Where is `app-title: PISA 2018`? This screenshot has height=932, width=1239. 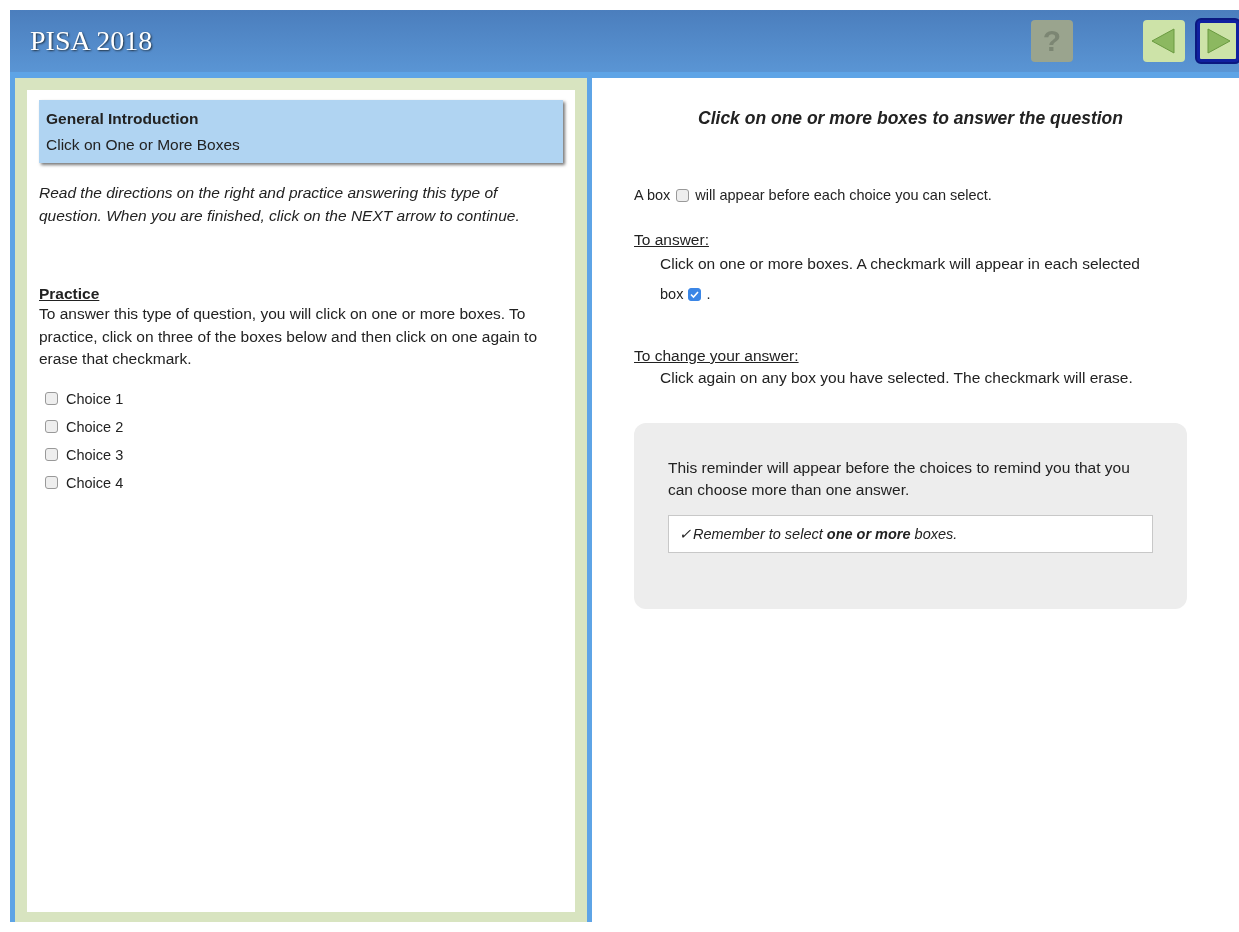 app-title: PISA 2018 is located at coordinates (92, 41).